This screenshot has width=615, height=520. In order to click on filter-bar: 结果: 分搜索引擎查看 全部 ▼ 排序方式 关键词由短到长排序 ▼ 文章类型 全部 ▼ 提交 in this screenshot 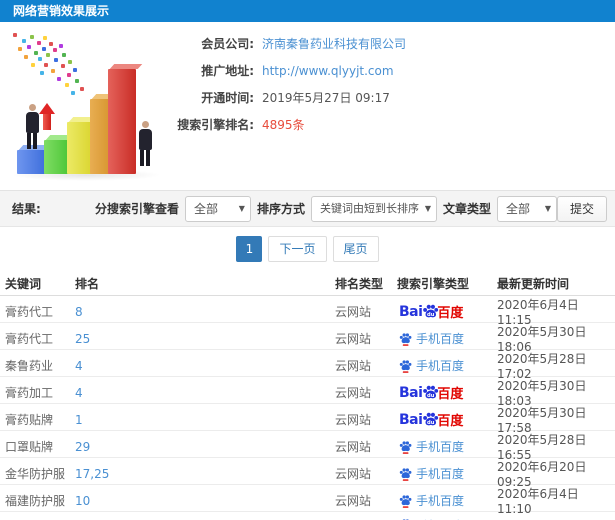, I will do `click(307, 208)`.